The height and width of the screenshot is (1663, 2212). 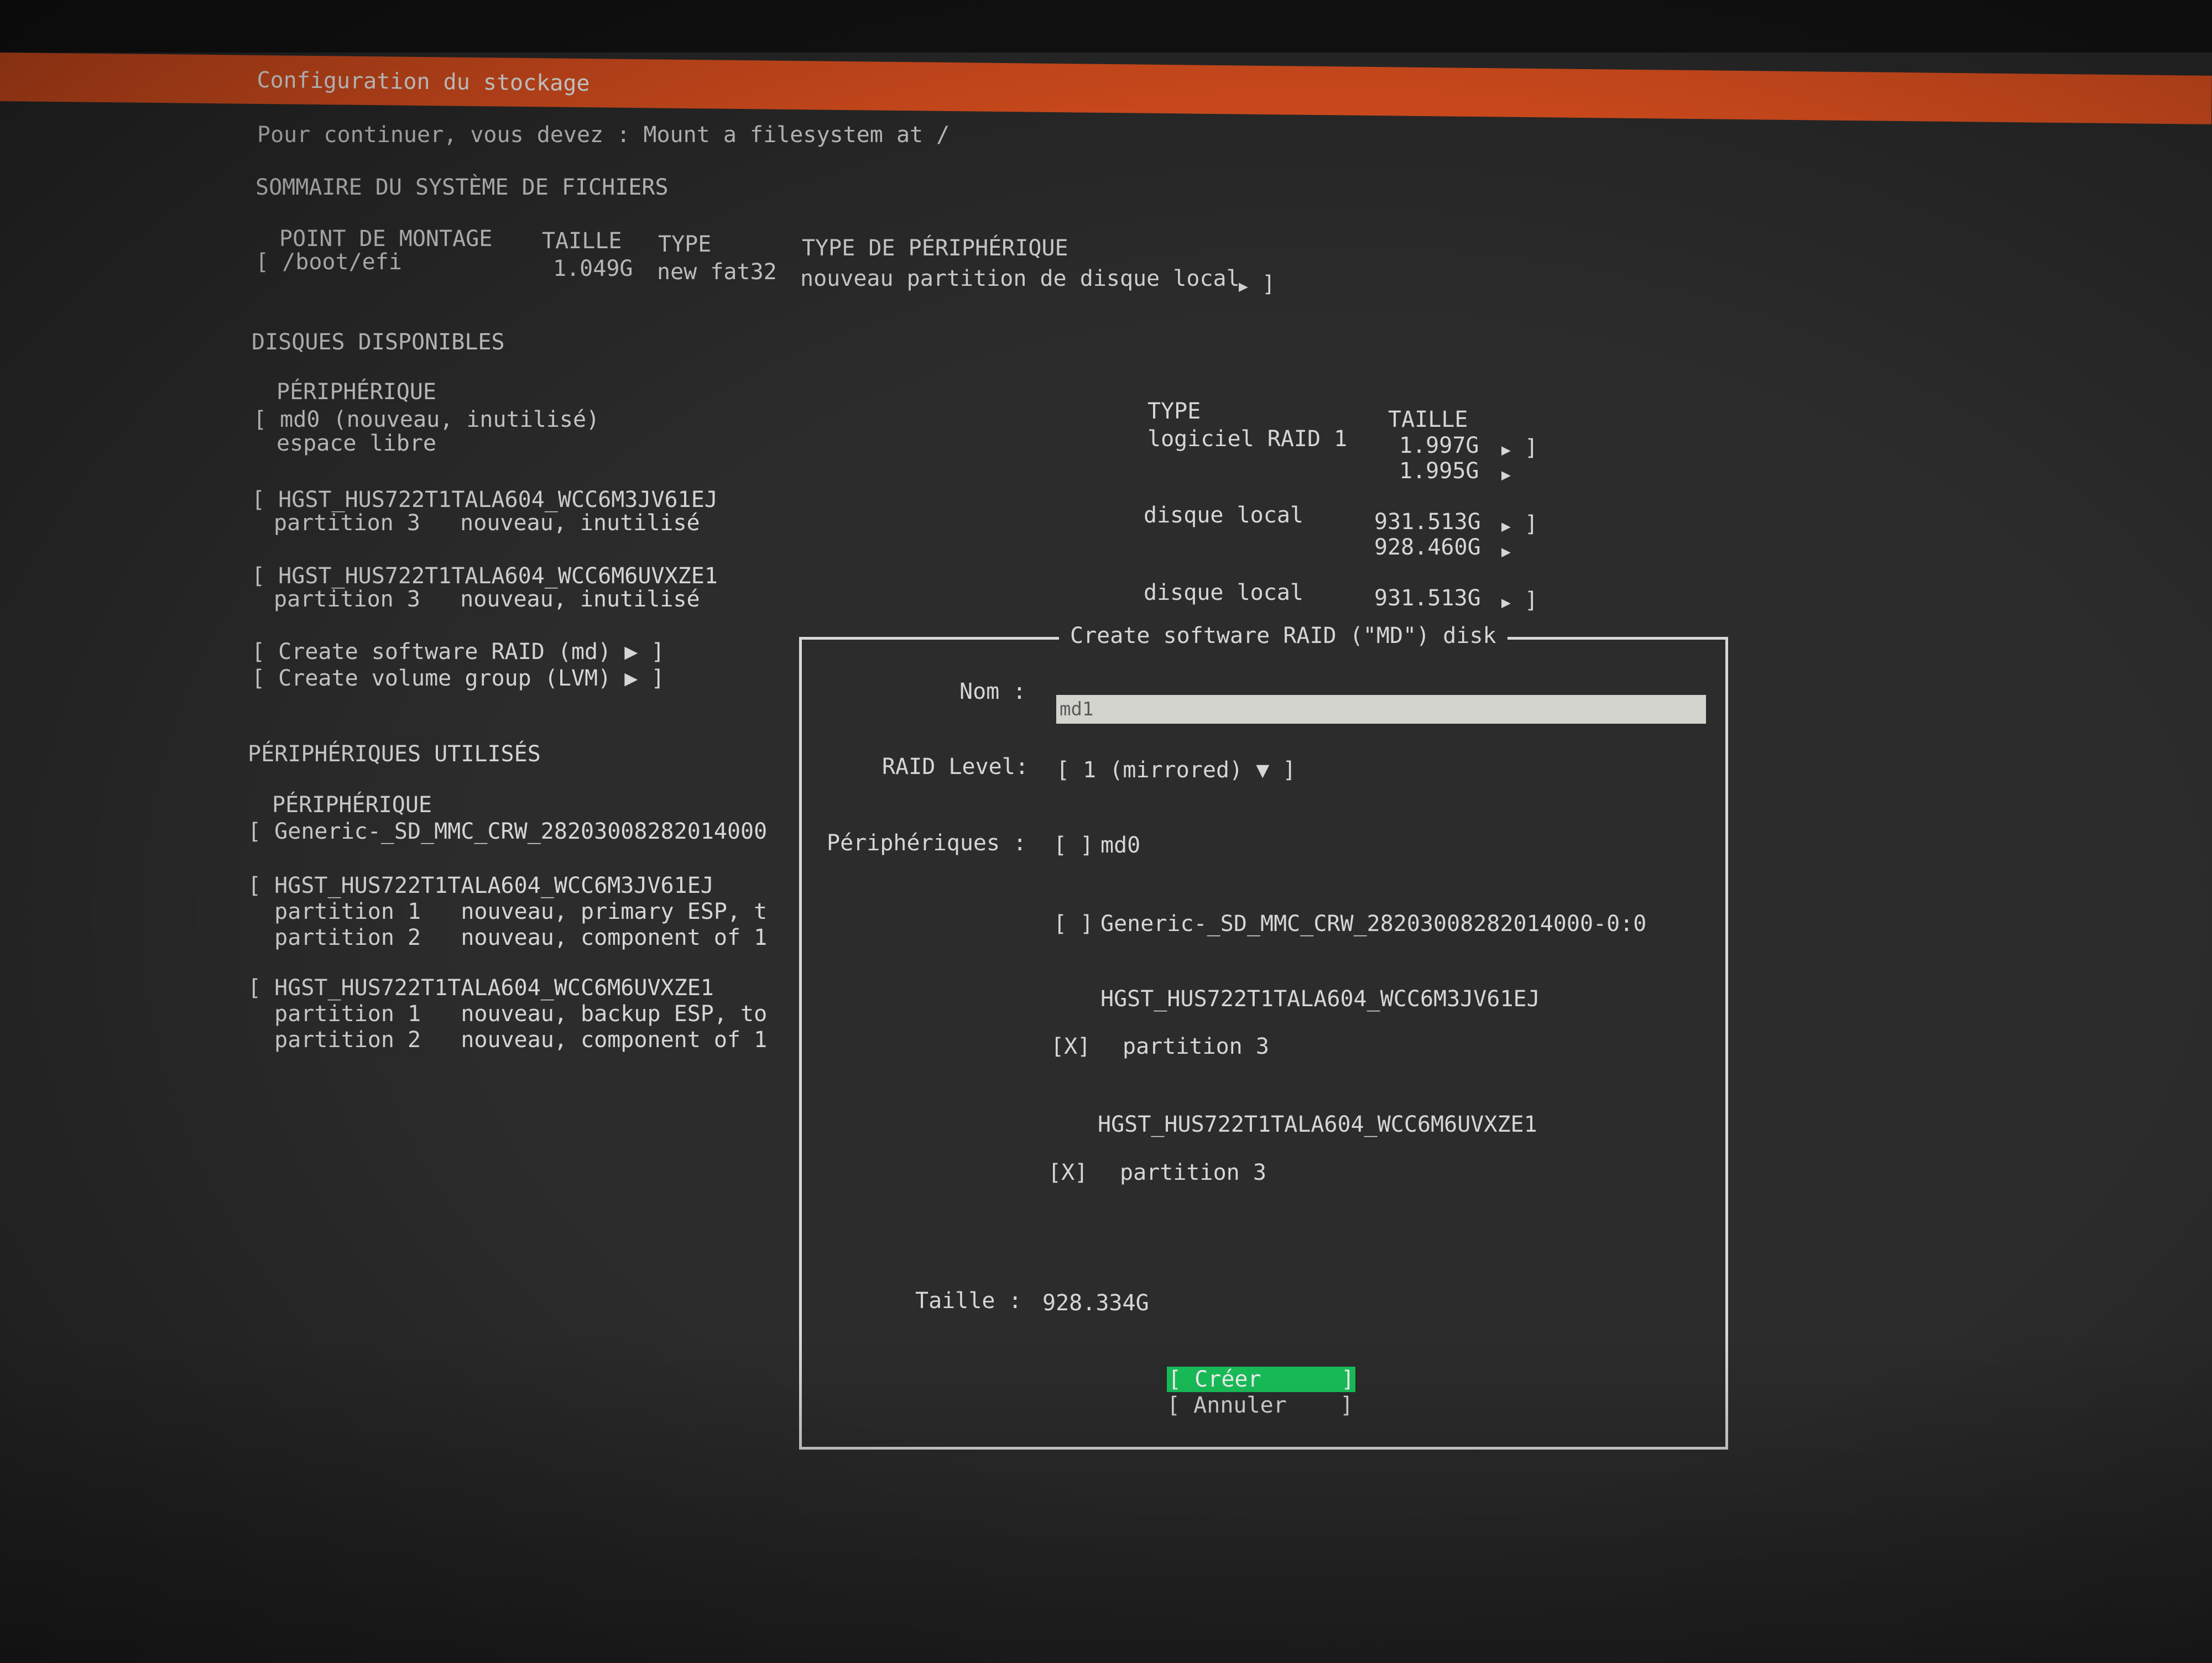 I want to click on fs-row-type: new fat32, so click(x=717, y=272).